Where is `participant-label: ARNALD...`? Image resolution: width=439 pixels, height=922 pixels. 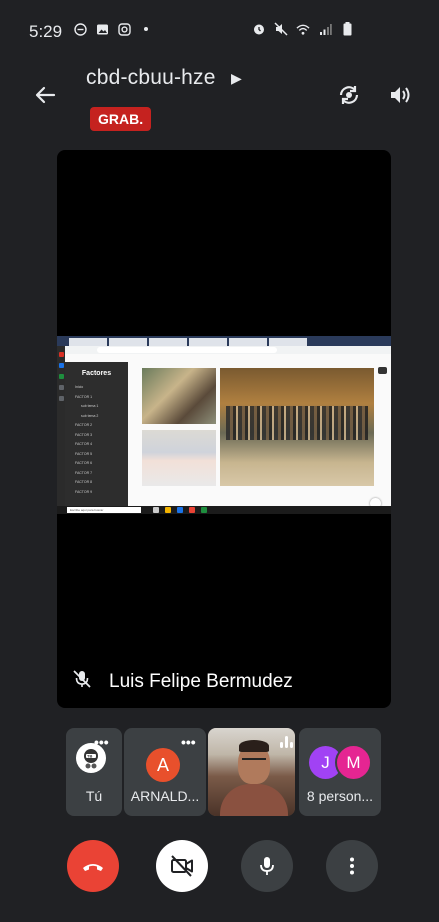
participant-label: ARNALD... is located at coordinates (165, 796).